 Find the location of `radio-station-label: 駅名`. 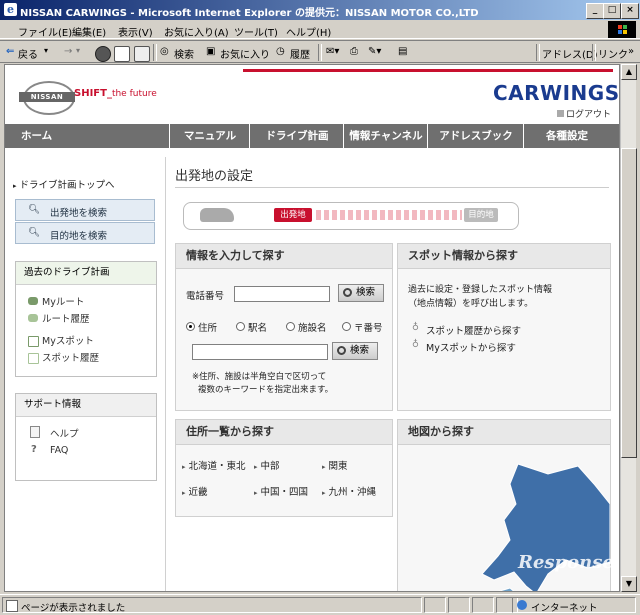

radio-station-label: 駅名 is located at coordinates (258, 328).